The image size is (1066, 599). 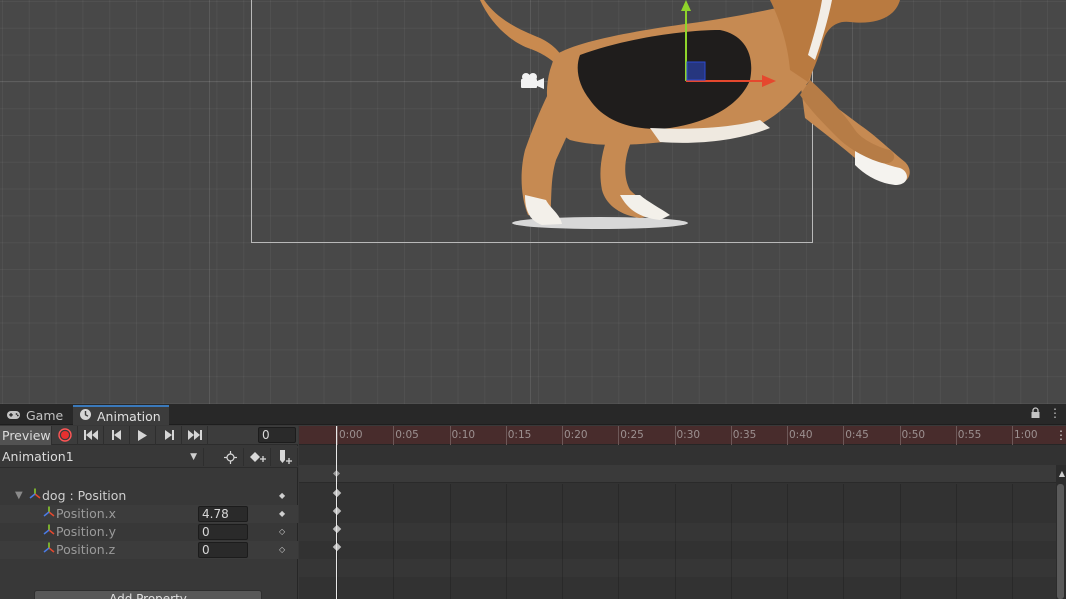 I want to click on add-keyframe-button, so click(x=258, y=457).